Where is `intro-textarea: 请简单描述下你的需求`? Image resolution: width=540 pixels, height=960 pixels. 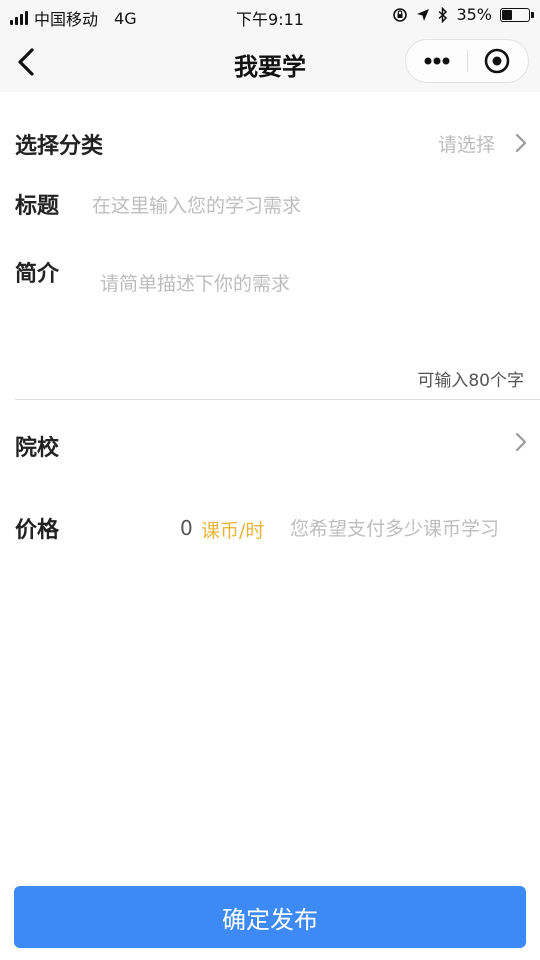 intro-textarea: 请简单描述下你的需求 is located at coordinates (310, 319).